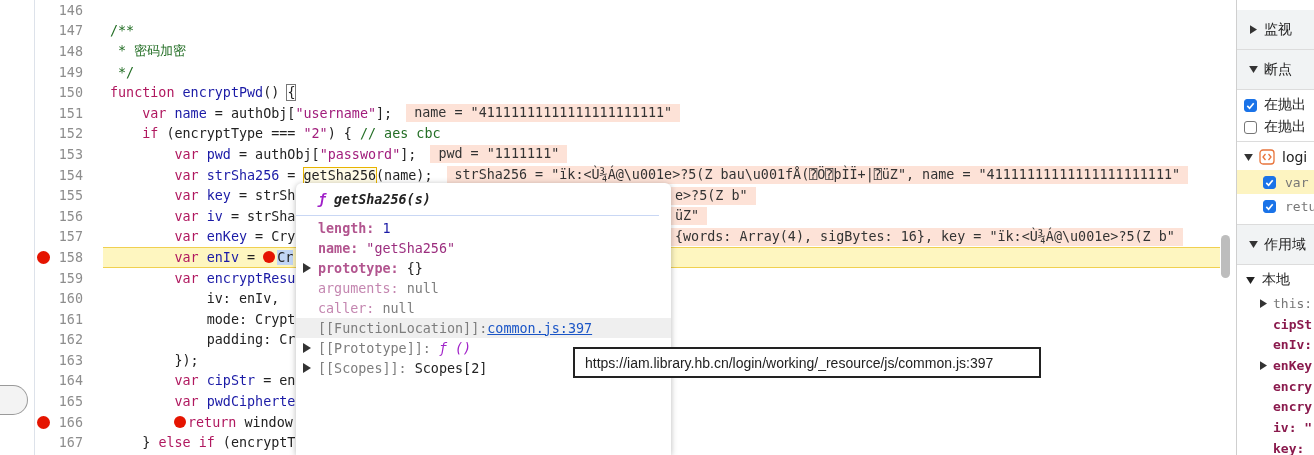  I want to click on scope-variable: cipSt, so click(1293, 324).